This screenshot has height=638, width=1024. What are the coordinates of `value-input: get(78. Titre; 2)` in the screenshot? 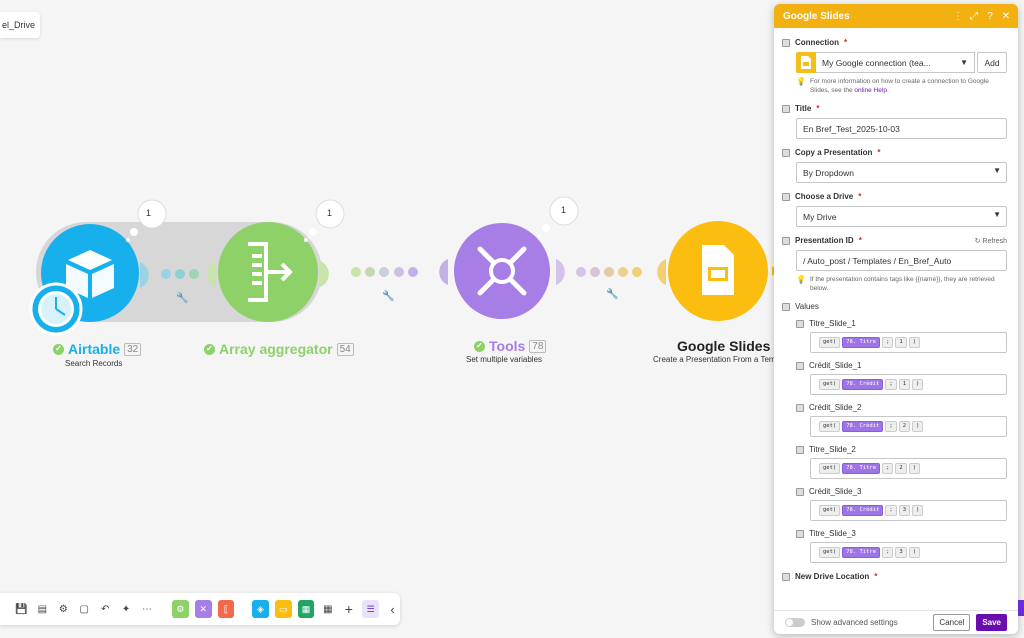 It's located at (908, 468).